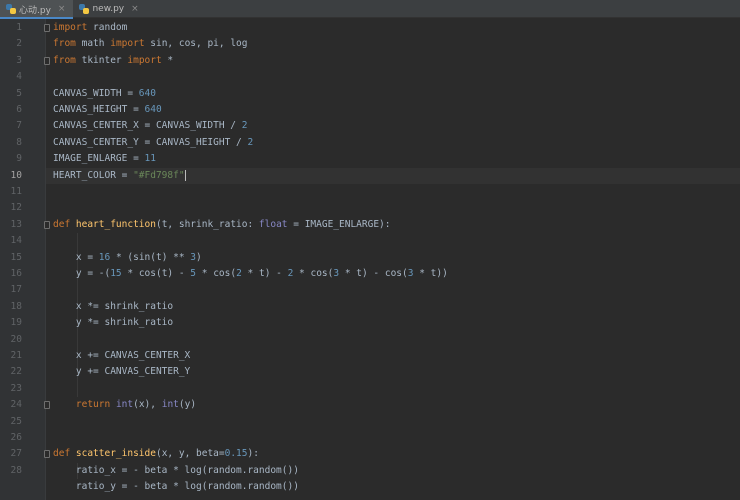 Image resolution: width=740 pixels, height=500 pixels. I want to click on line-number: 1, so click(19, 27).